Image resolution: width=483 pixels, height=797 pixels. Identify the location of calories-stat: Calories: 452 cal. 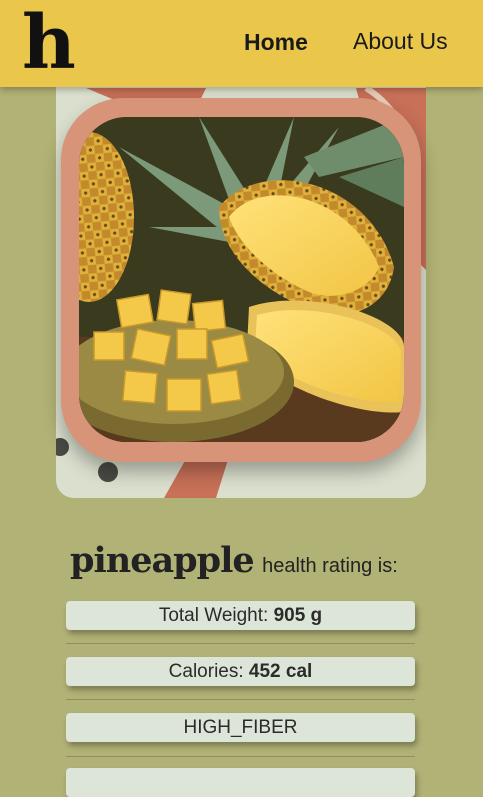
(240, 671).